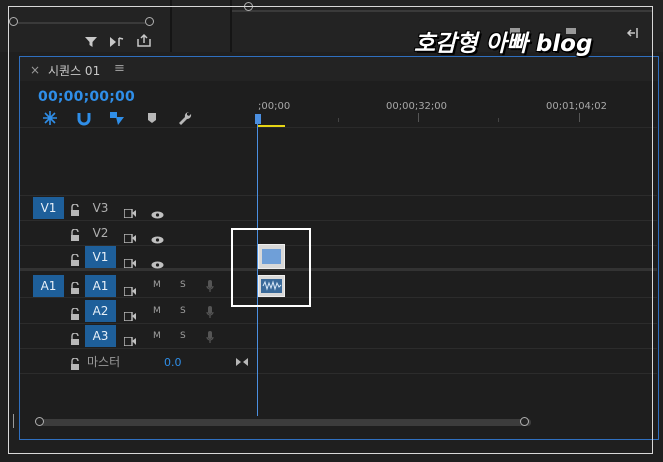 The height and width of the screenshot is (462, 663). Describe the element at coordinates (100, 257) in the screenshot. I see `track-name-v1: V1` at that location.